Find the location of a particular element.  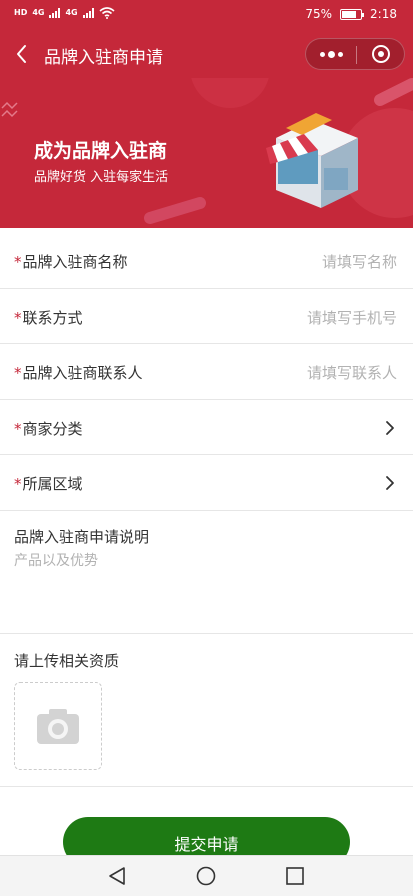

mini-program-capsule is located at coordinates (355, 54).